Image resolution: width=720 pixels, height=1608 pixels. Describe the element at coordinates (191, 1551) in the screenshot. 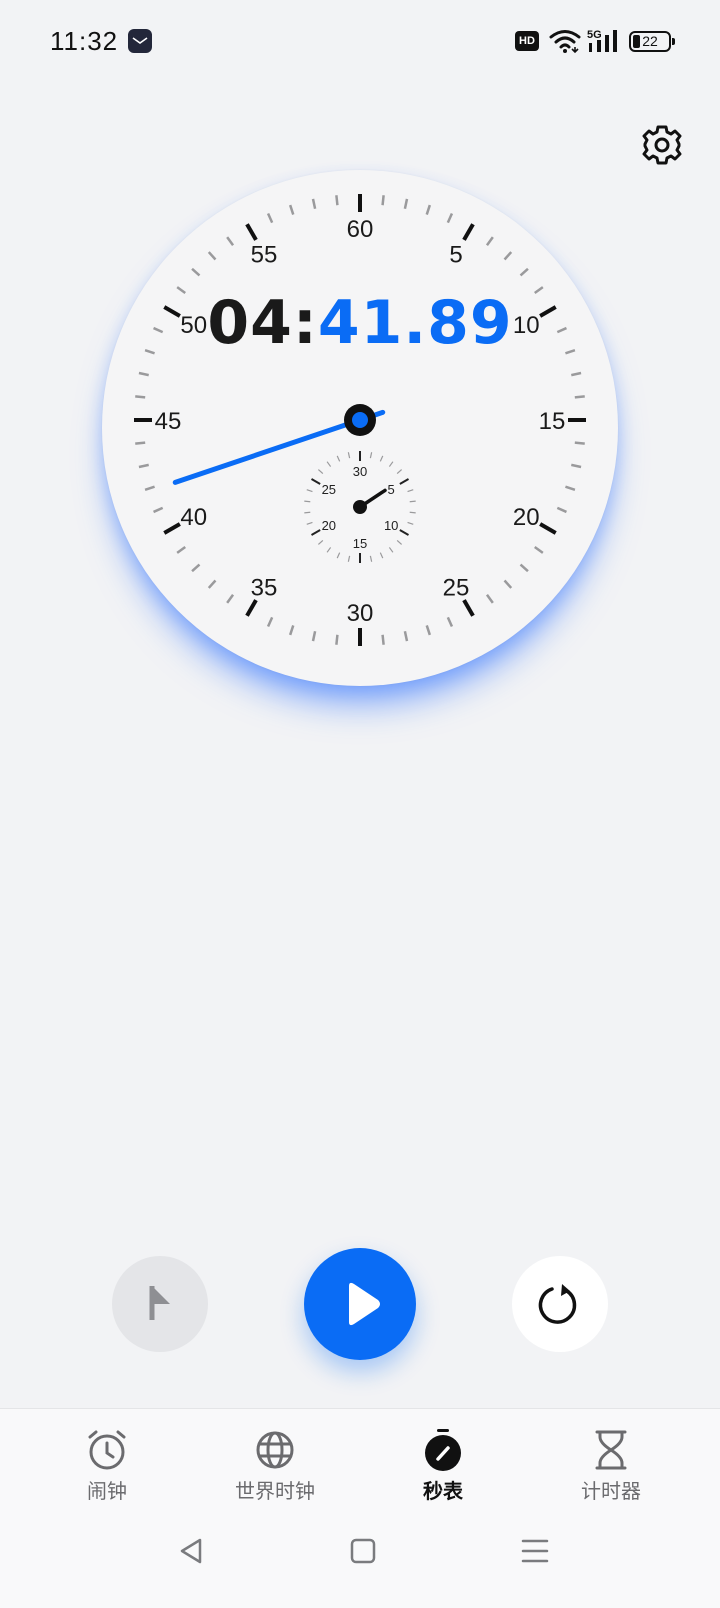

I see `back-triangle-icon` at that location.